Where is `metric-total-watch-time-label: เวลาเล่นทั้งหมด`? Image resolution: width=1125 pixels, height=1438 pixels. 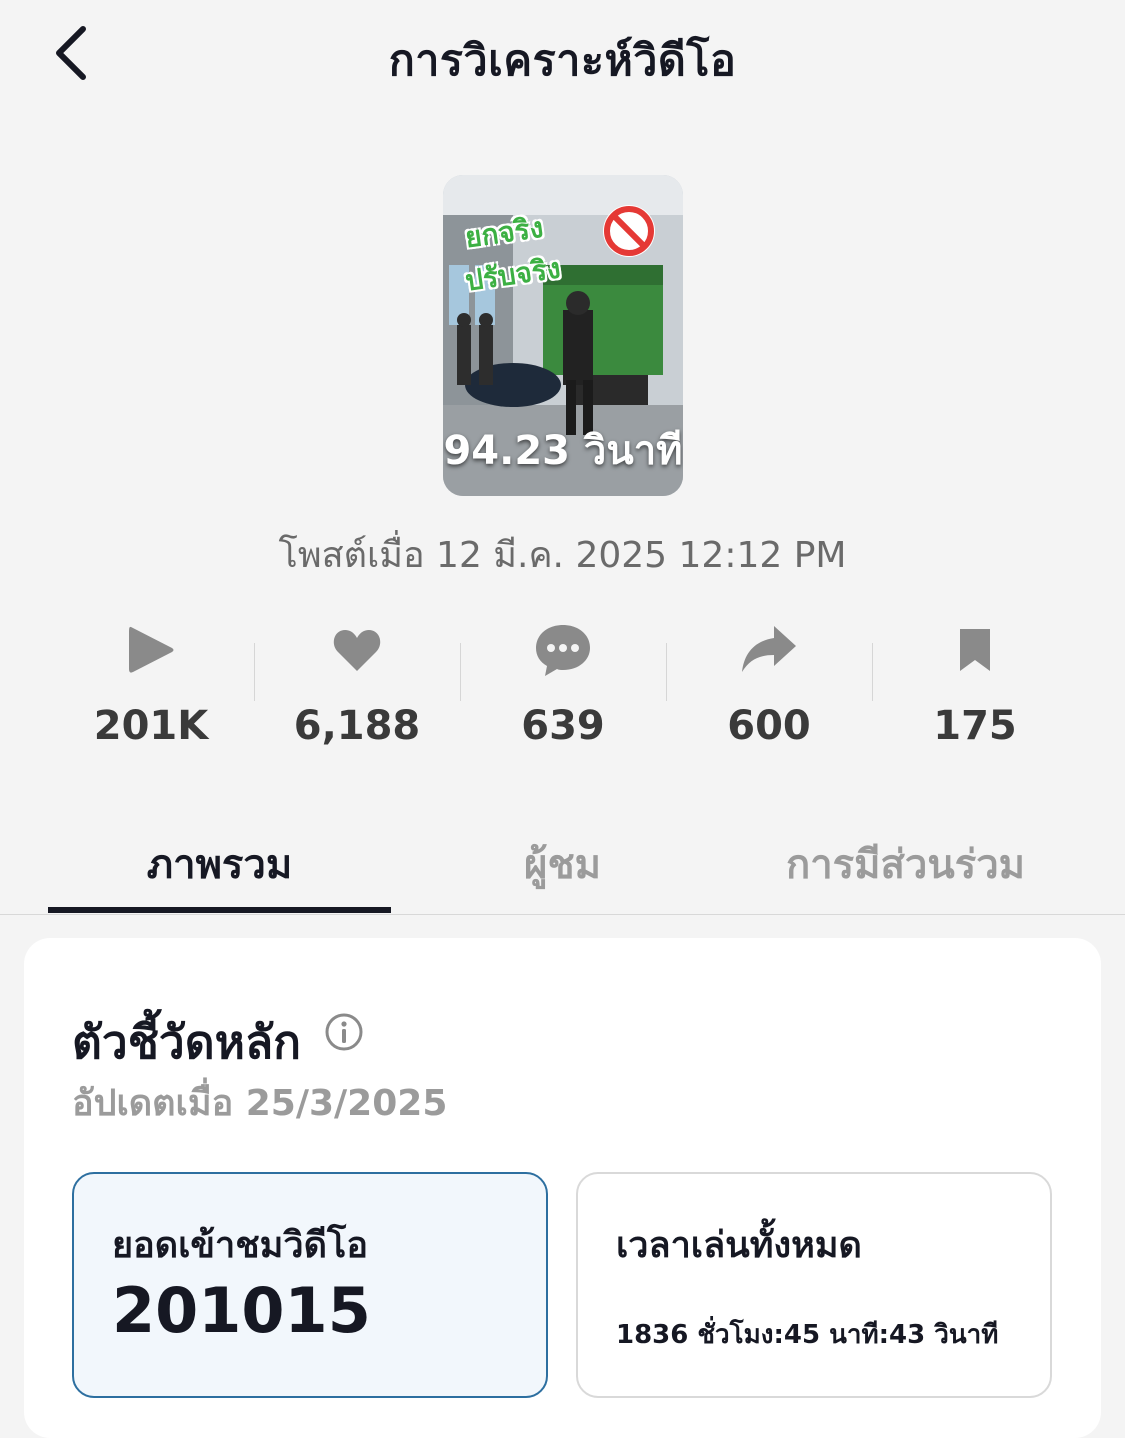
metric-total-watch-time-label: เวลาเล่นทั้งหมด is located at coordinates (739, 1245).